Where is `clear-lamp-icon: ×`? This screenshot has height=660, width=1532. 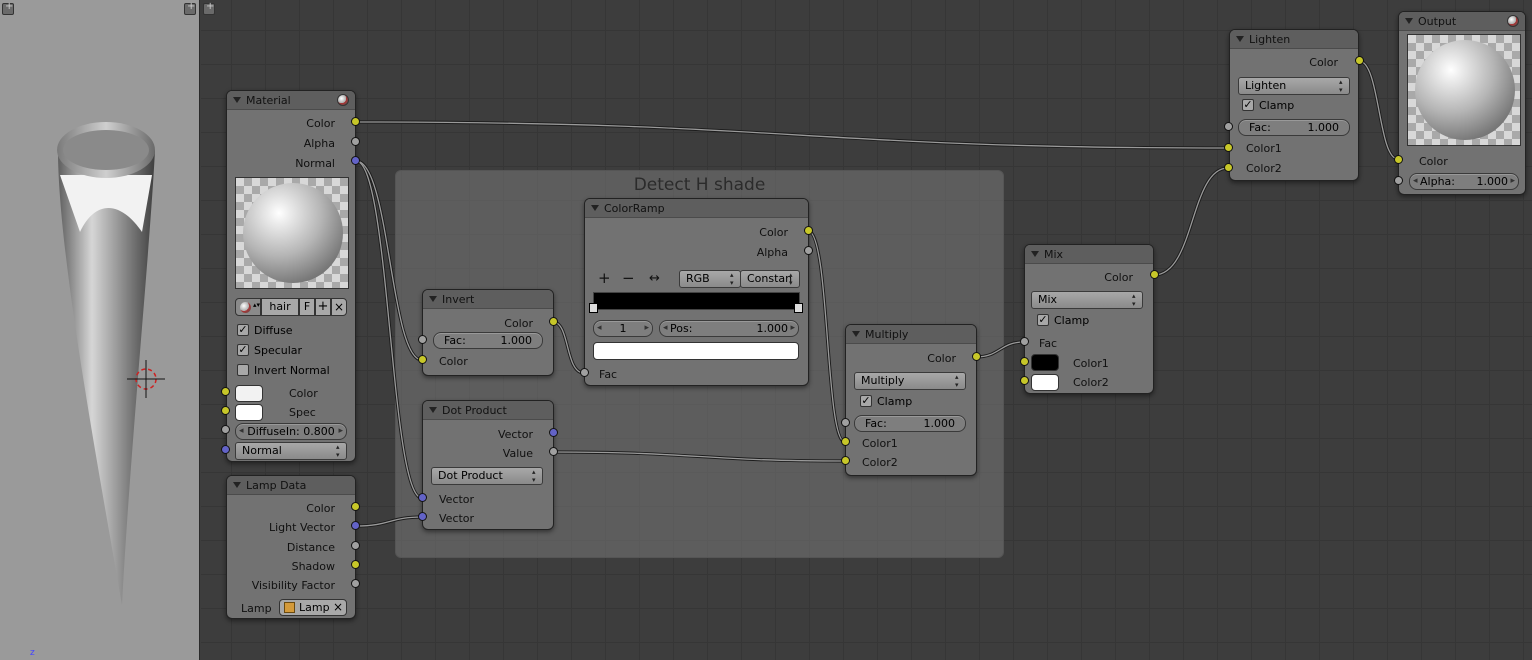
clear-lamp-icon: × is located at coordinates (338, 607).